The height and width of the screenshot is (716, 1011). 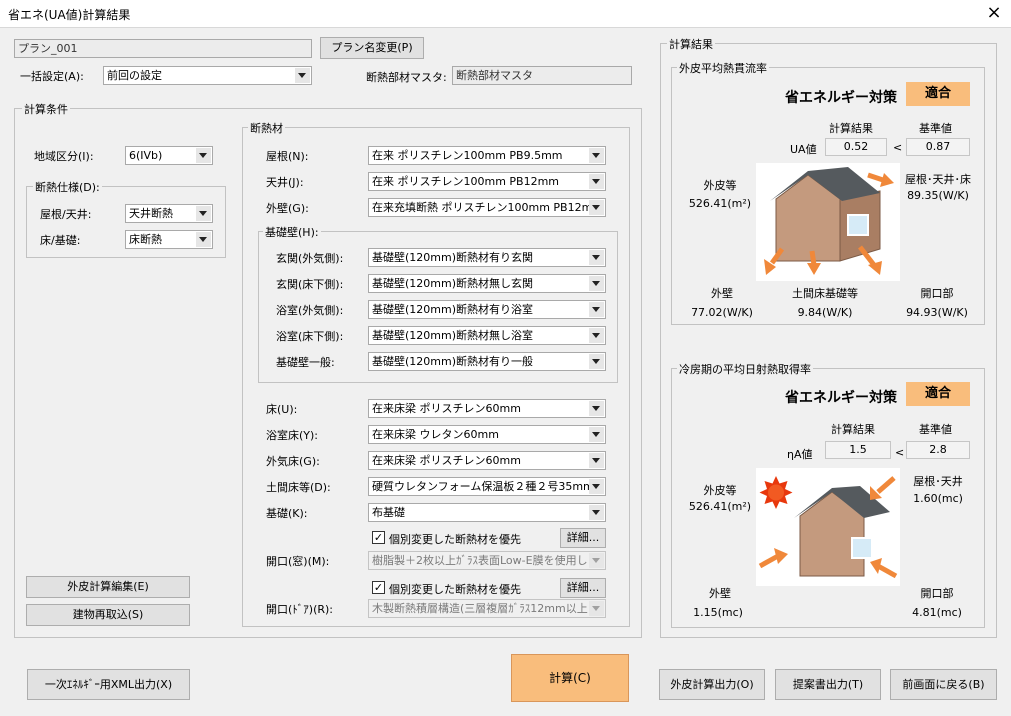 What do you see at coordinates (466, 181) in the screenshot?
I see `insulation-ceiling-value: 在来 ポリスチレン100mm PB12mm` at bounding box center [466, 181].